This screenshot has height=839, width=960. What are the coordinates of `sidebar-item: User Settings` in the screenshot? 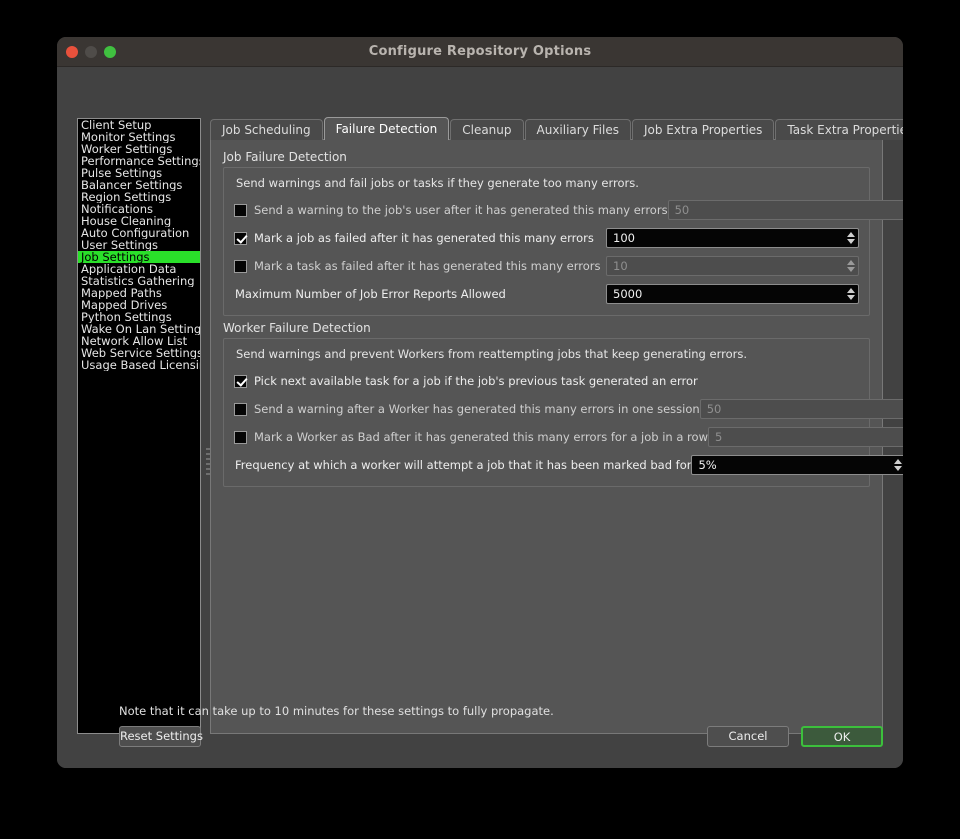 It's located at (139, 245).